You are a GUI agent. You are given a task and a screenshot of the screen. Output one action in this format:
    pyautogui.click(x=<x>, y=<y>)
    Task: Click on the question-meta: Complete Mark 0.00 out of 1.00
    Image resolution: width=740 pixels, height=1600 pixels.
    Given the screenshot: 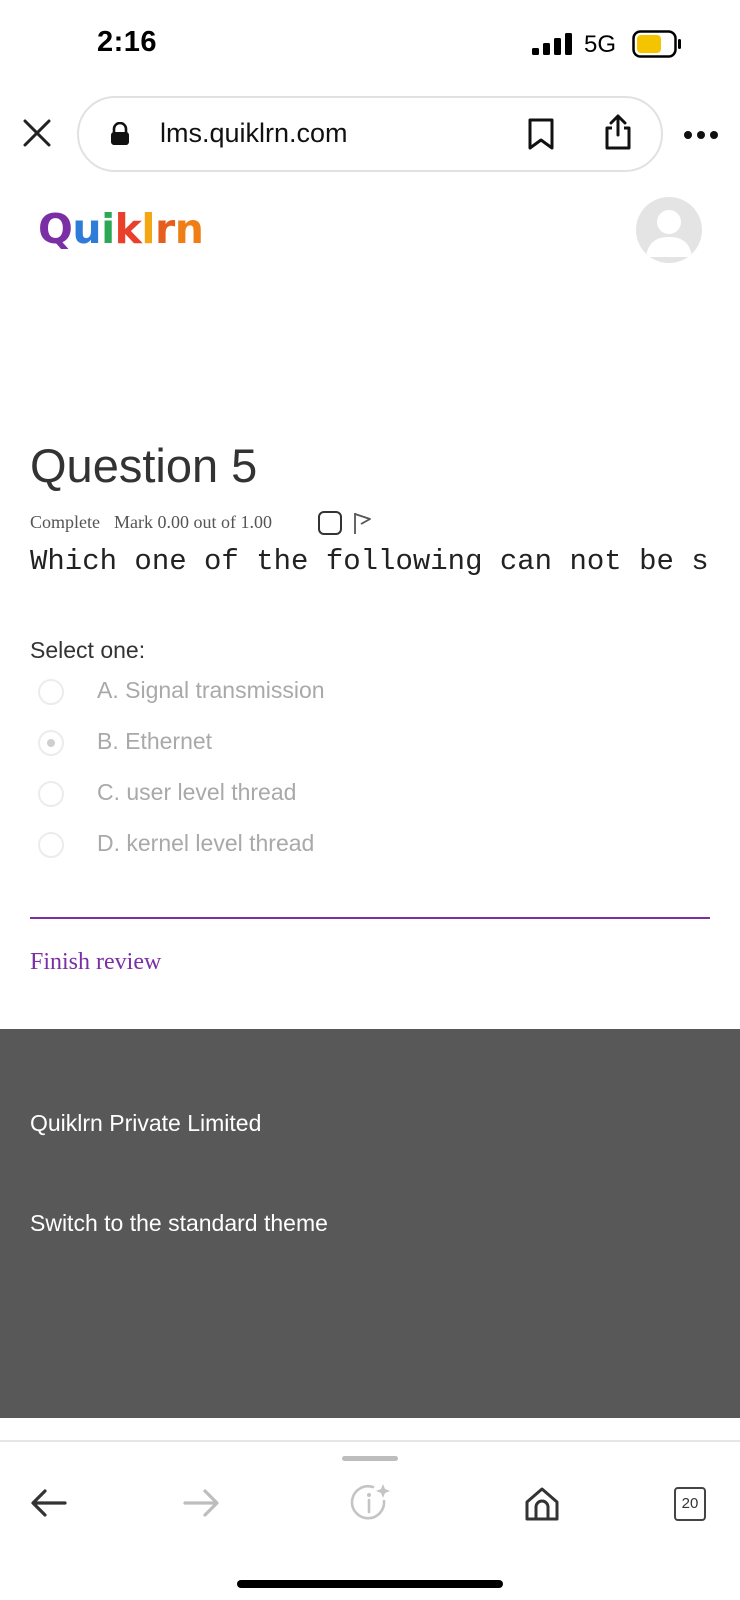 What is the action you would take?
    pyautogui.click(x=151, y=522)
    